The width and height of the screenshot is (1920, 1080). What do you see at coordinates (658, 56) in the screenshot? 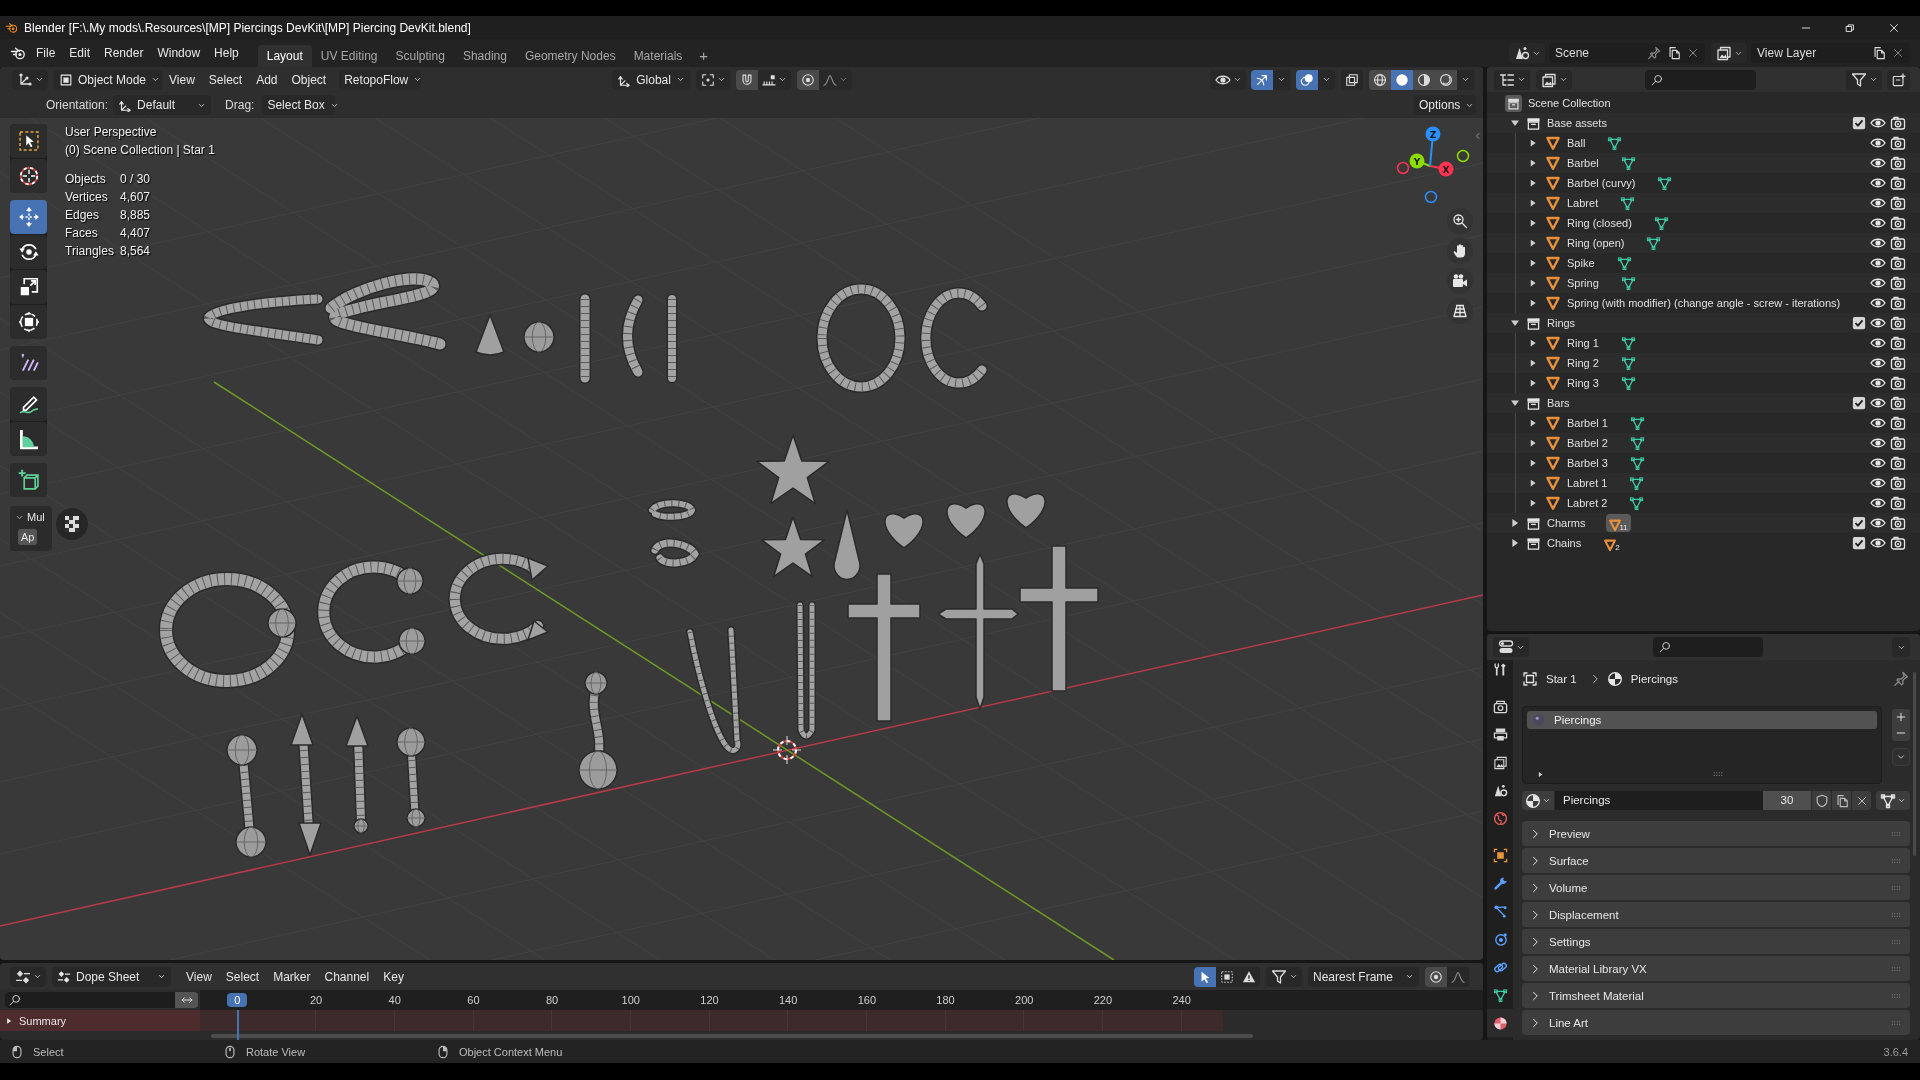
I see `workspace-tab: Materials` at bounding box center [658, 56].